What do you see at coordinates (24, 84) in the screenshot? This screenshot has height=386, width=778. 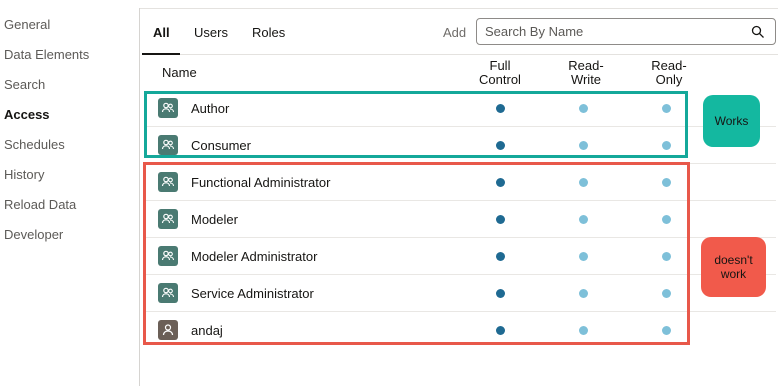 I see `nav-item-search: Search` at bounding box center [24, 84].